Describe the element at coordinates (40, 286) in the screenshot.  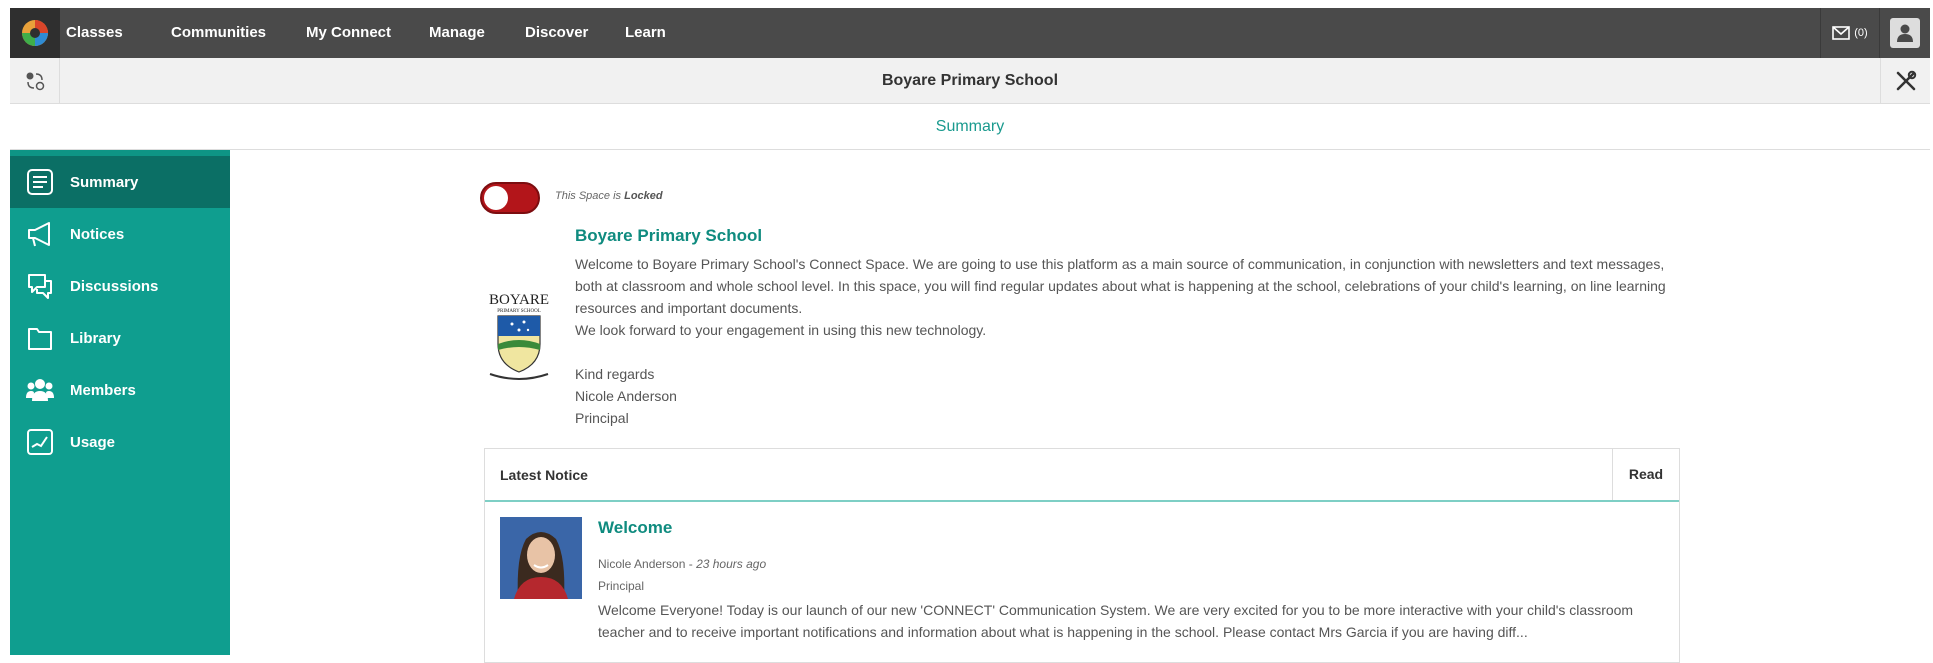
I see `discussion-icon` at that location.